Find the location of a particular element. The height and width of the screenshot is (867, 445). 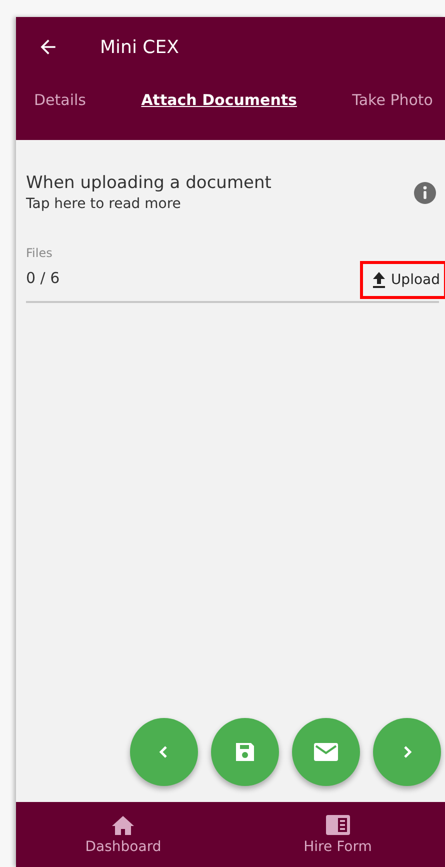

nav-tab: Dashboard is located at coordinates (123, 834).